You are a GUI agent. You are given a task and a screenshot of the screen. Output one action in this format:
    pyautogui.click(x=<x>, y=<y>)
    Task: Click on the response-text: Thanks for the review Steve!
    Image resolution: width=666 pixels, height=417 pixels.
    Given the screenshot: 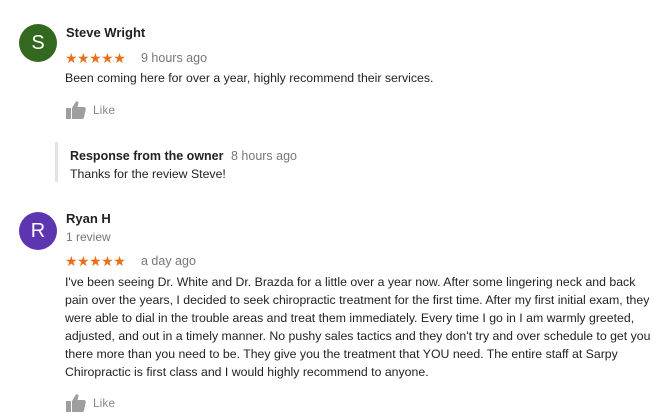 What is the action you would take?
    pyautogui.click(x=148, y=174)
    